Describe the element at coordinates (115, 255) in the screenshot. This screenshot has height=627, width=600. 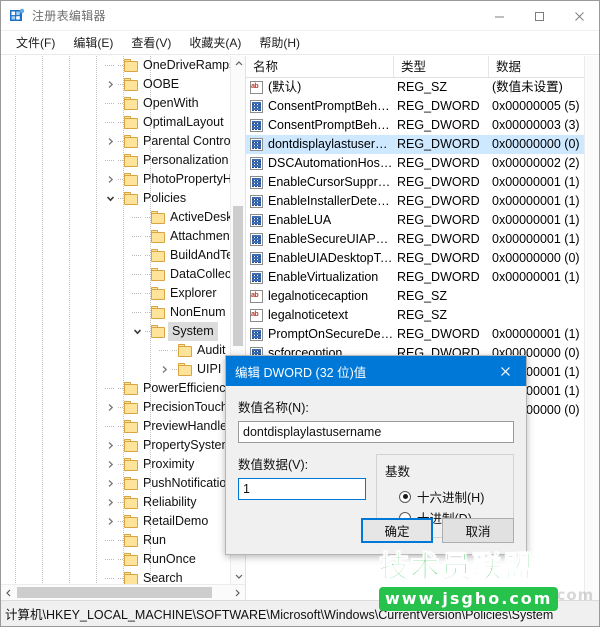
I see `tree-item-buildandtel: BuildAndTel` at that location.